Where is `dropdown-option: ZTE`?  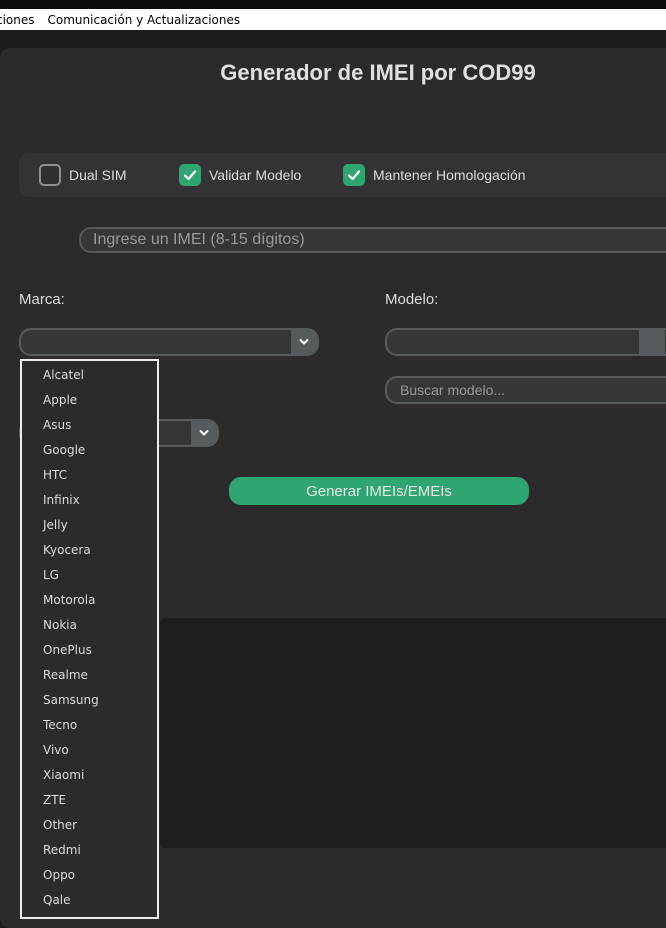
dropdown-option: ZTE is located at coordinates (89, 800).